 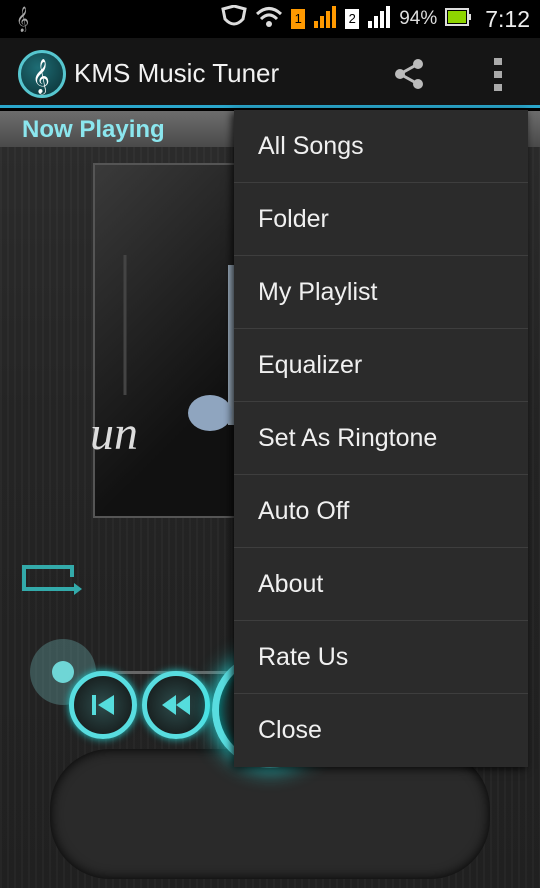 What do you see at coordinates (458, 19) in the screenshot?
I see `battery-icon` at bounding box center [458, 19].